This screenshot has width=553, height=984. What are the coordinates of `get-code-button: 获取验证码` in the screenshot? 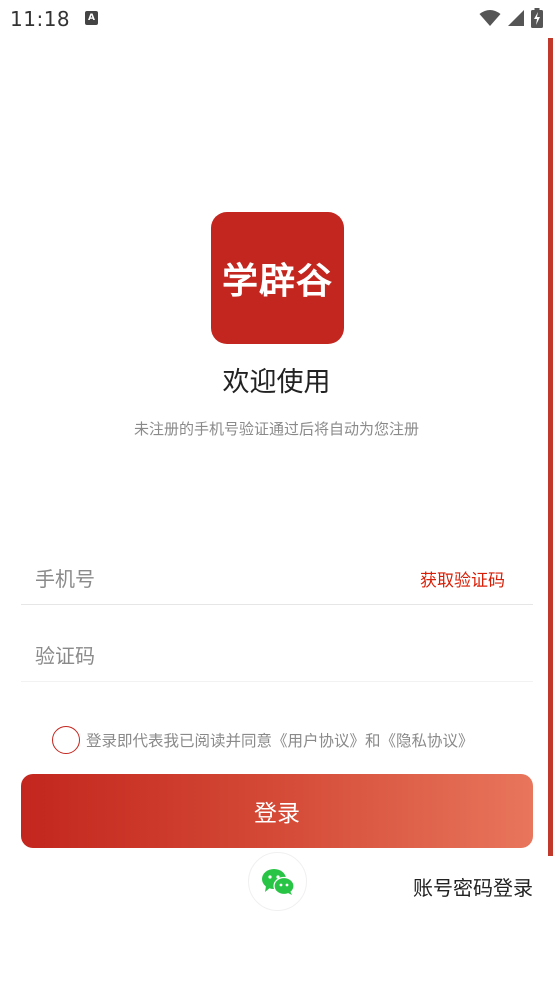 It's located at (462, 578).